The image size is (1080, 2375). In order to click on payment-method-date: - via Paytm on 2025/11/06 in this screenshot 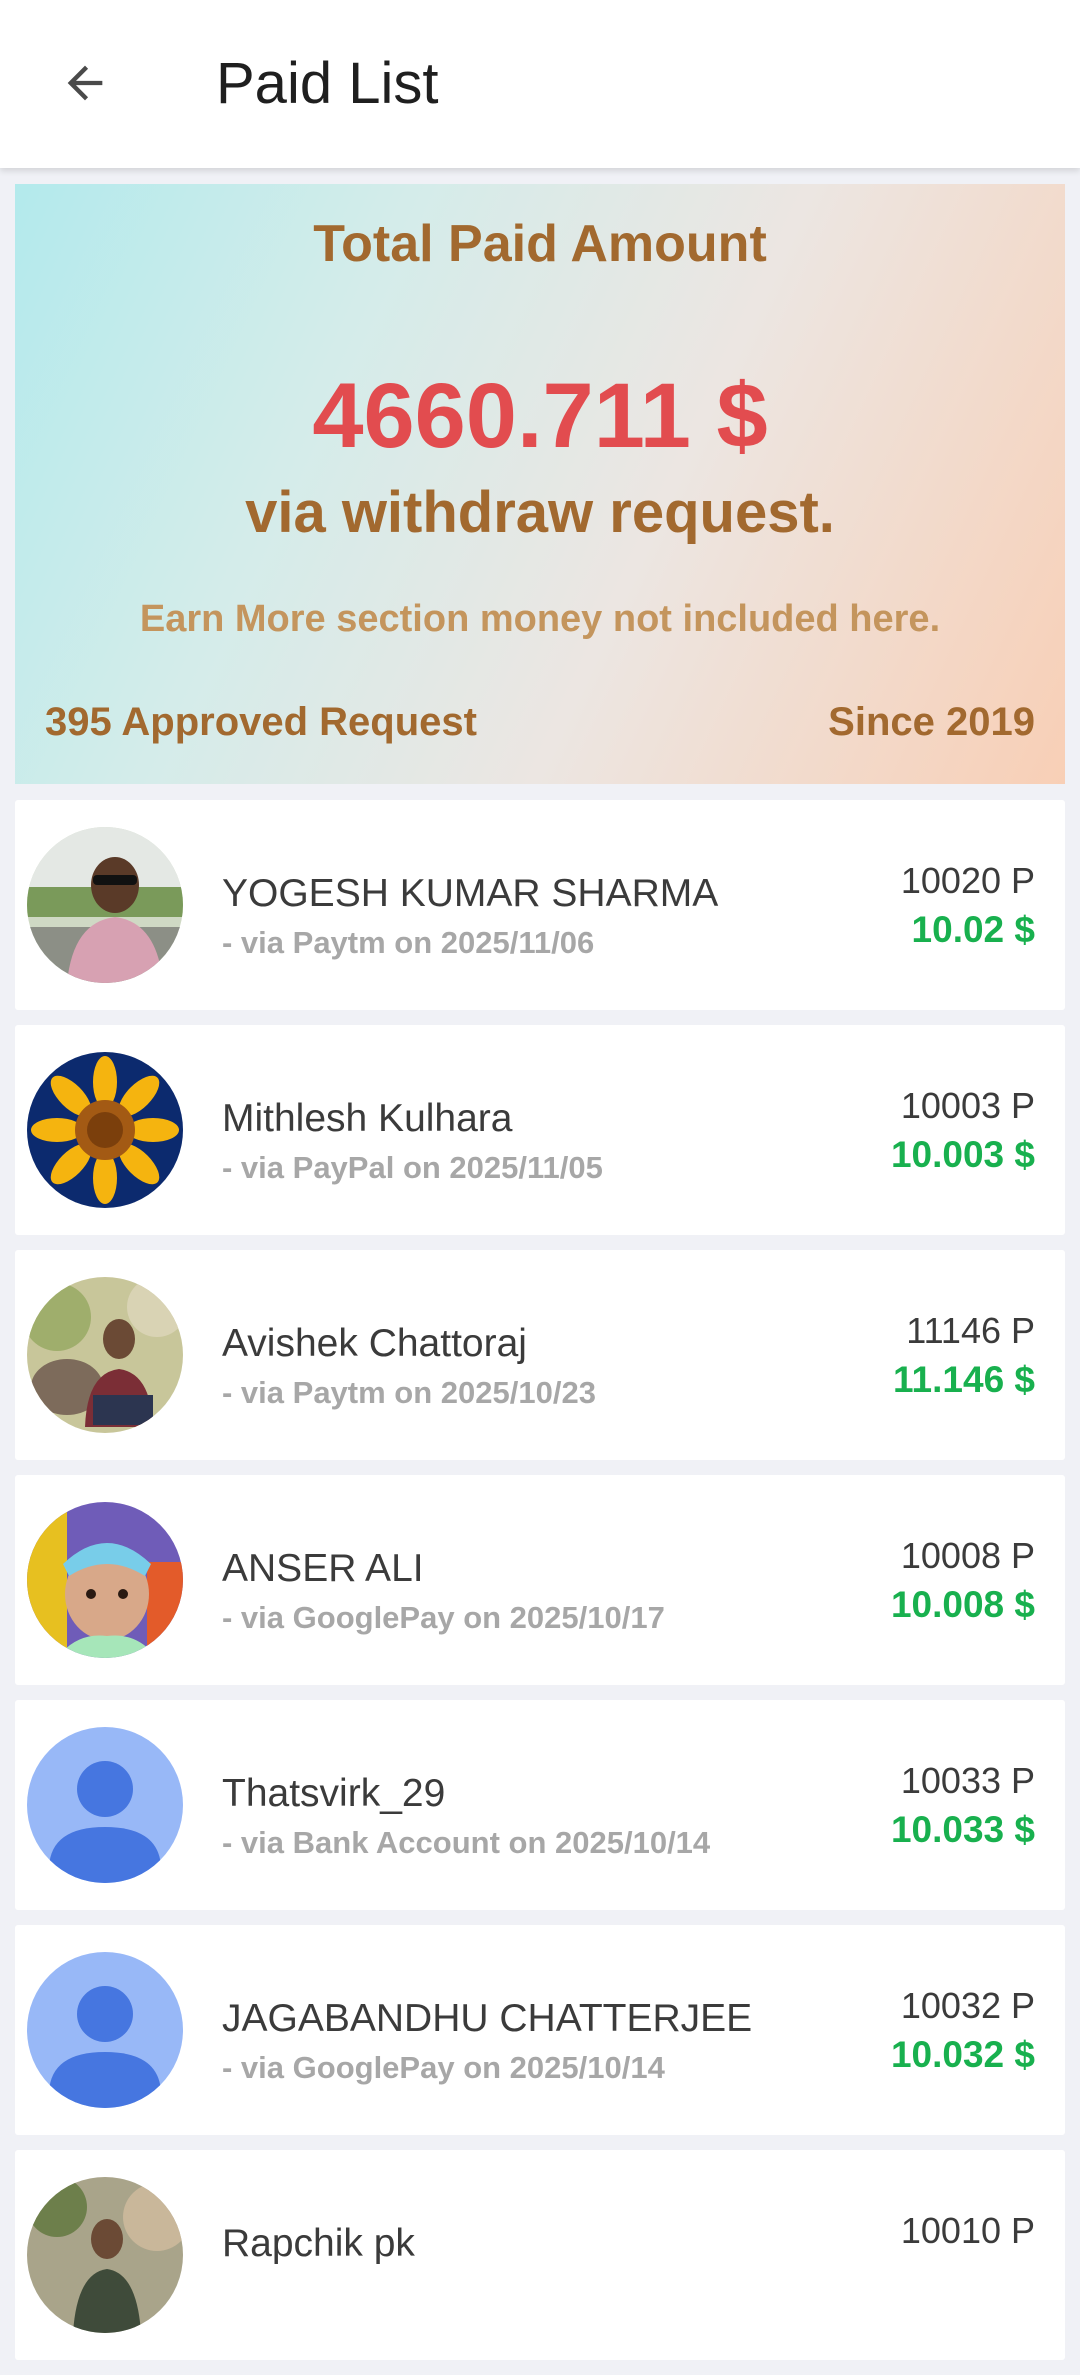, I will do `click(408, 942)`.